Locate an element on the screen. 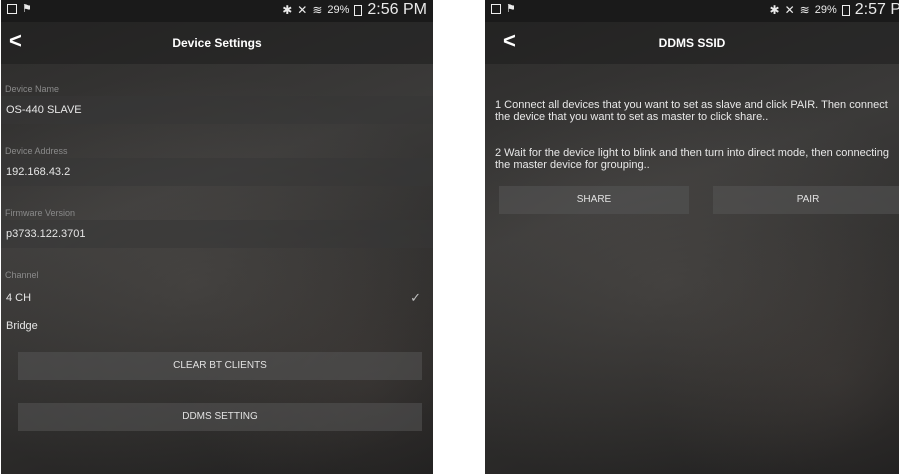  pair-button: PAIR is located at coordinates (806, 200).